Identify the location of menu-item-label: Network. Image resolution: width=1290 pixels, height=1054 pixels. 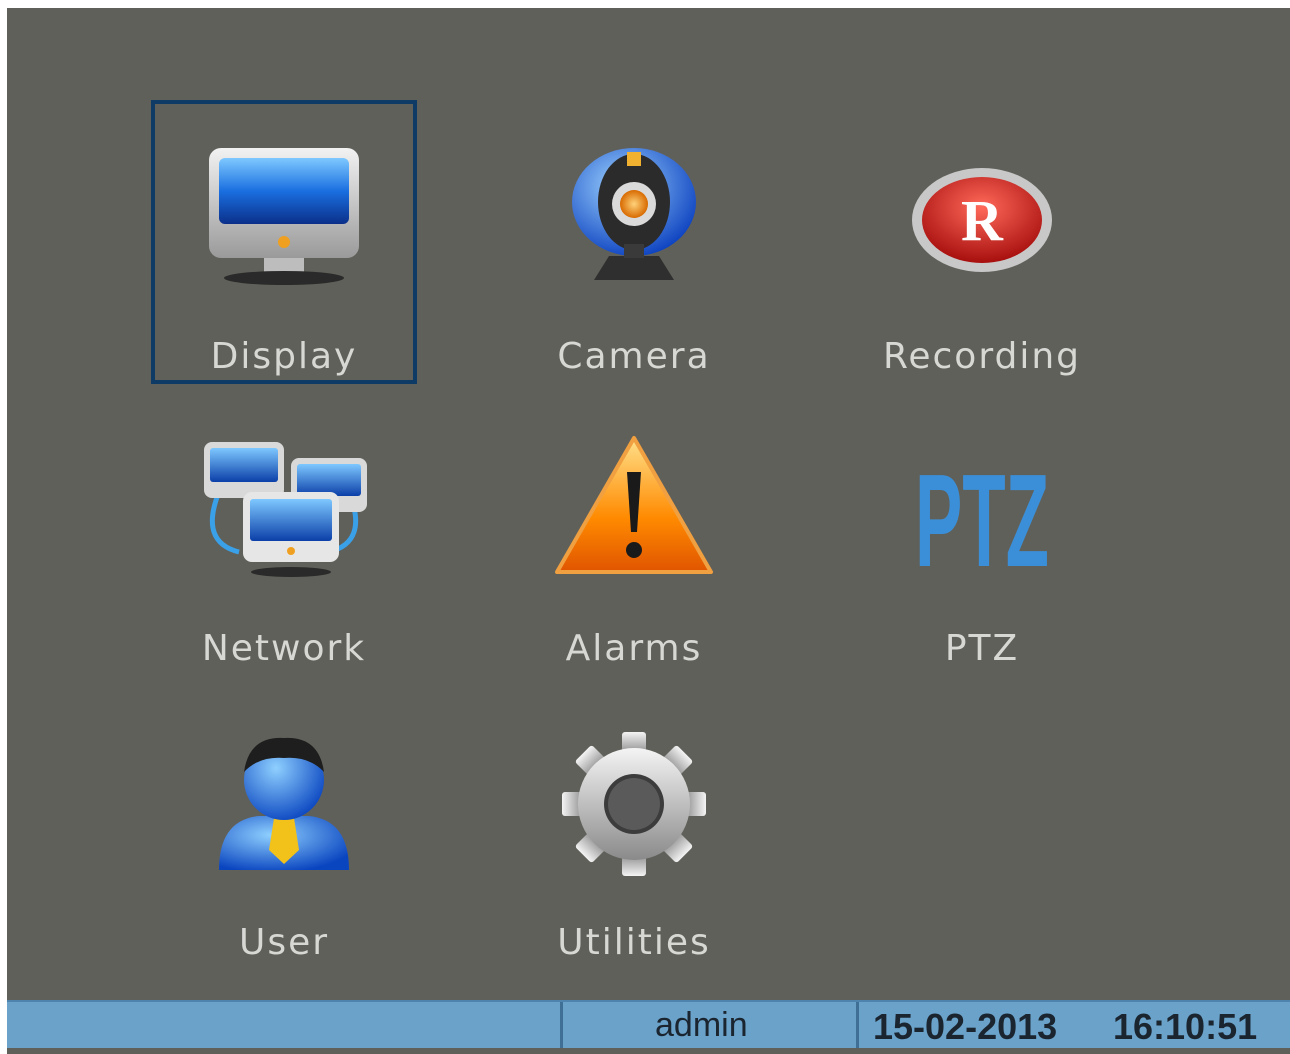
(284, 648).